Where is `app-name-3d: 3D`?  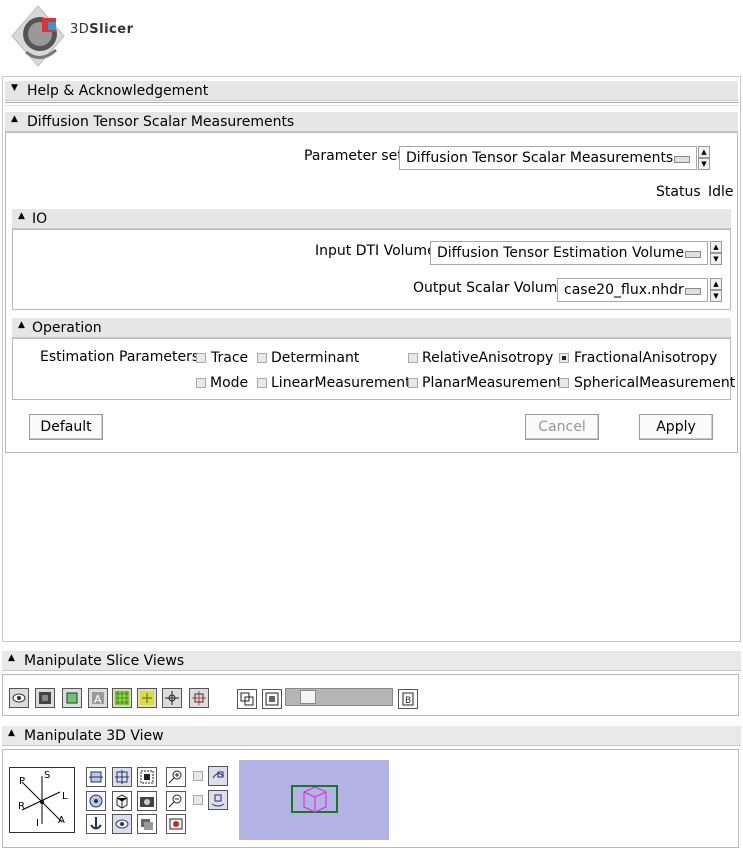 app-name-3d: 3D is located at coordinates (80, 29).